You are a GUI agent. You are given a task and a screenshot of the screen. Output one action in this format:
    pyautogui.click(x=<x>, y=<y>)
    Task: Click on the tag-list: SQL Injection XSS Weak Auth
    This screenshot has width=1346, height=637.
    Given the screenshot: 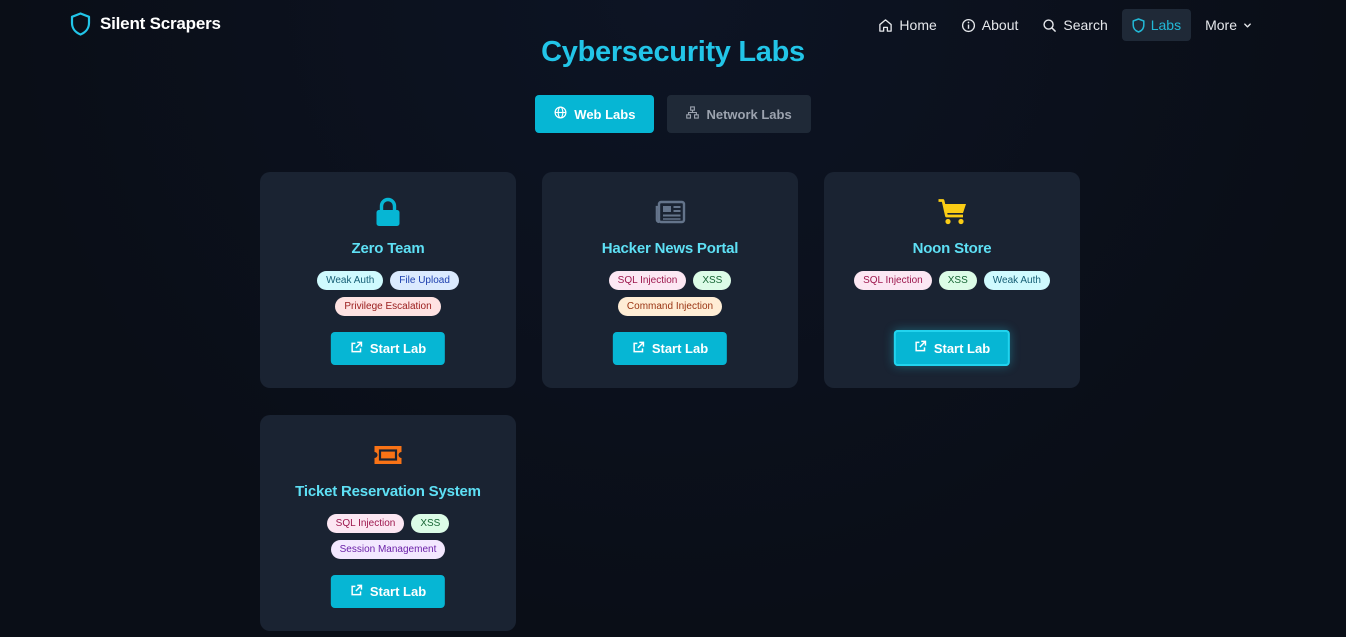 What is the action you would take?
    pyautogui.click(x=952, y=280)
    